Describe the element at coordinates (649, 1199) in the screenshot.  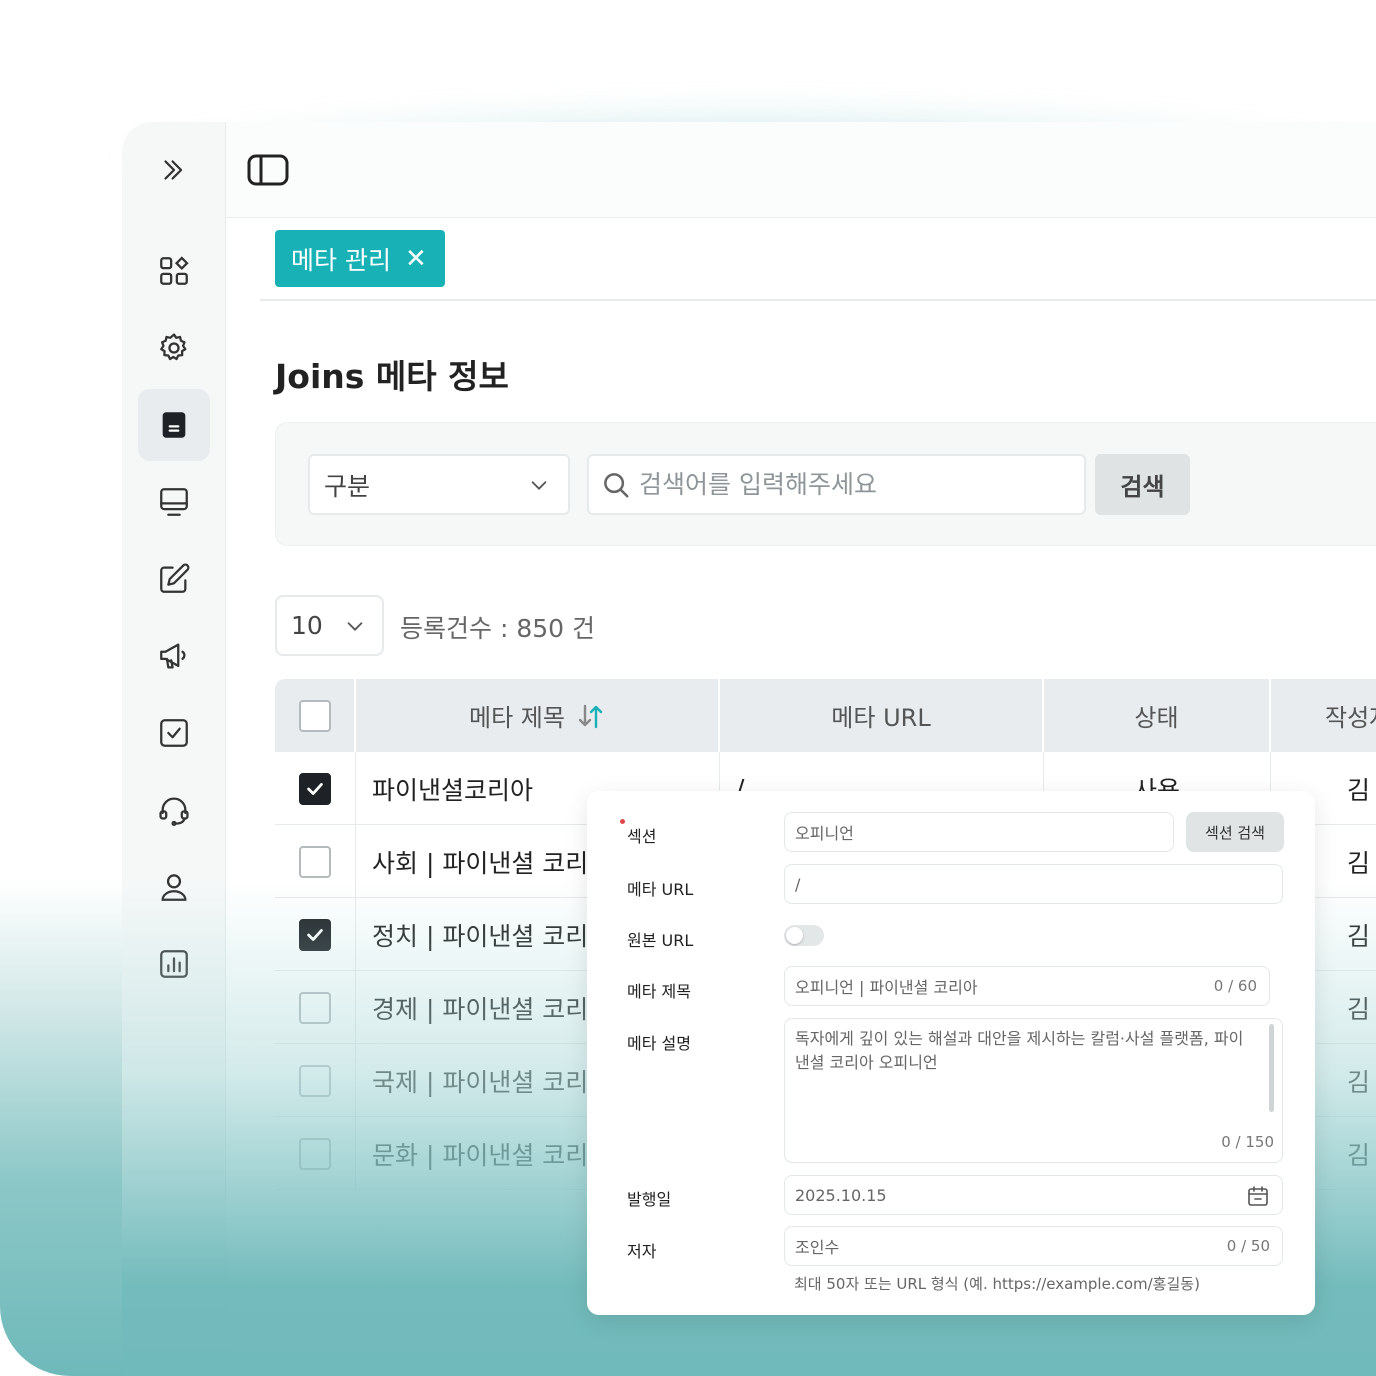
I see `publish-date-label: 발행일` at that location.